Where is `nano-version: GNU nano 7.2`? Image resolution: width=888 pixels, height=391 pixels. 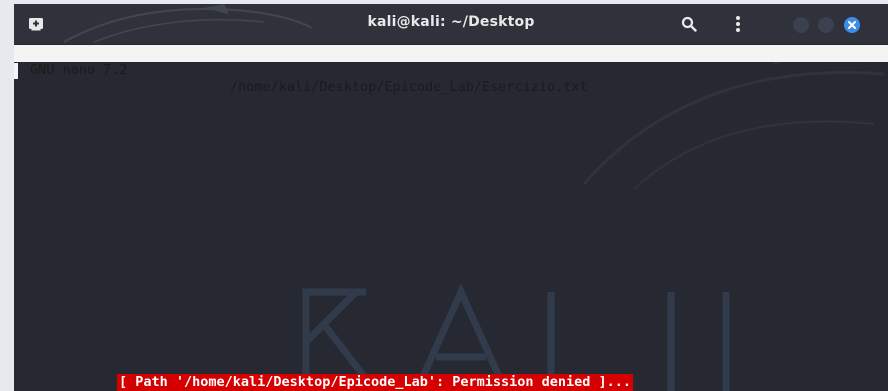
nano-version: GNU nano 7.2 is located at coordinates (79, 70).